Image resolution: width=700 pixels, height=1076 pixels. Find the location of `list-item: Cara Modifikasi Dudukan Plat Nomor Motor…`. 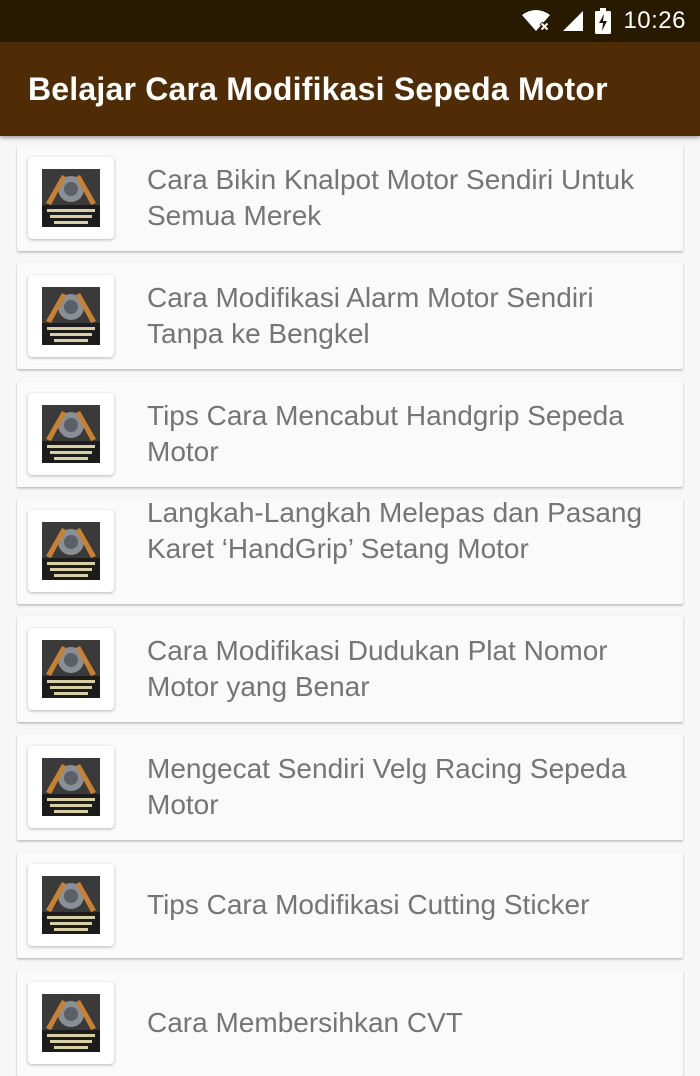

list-item: Cara Modifikasi Dudukan Plat Nomor Motor… is located at coordinates (350, 669).